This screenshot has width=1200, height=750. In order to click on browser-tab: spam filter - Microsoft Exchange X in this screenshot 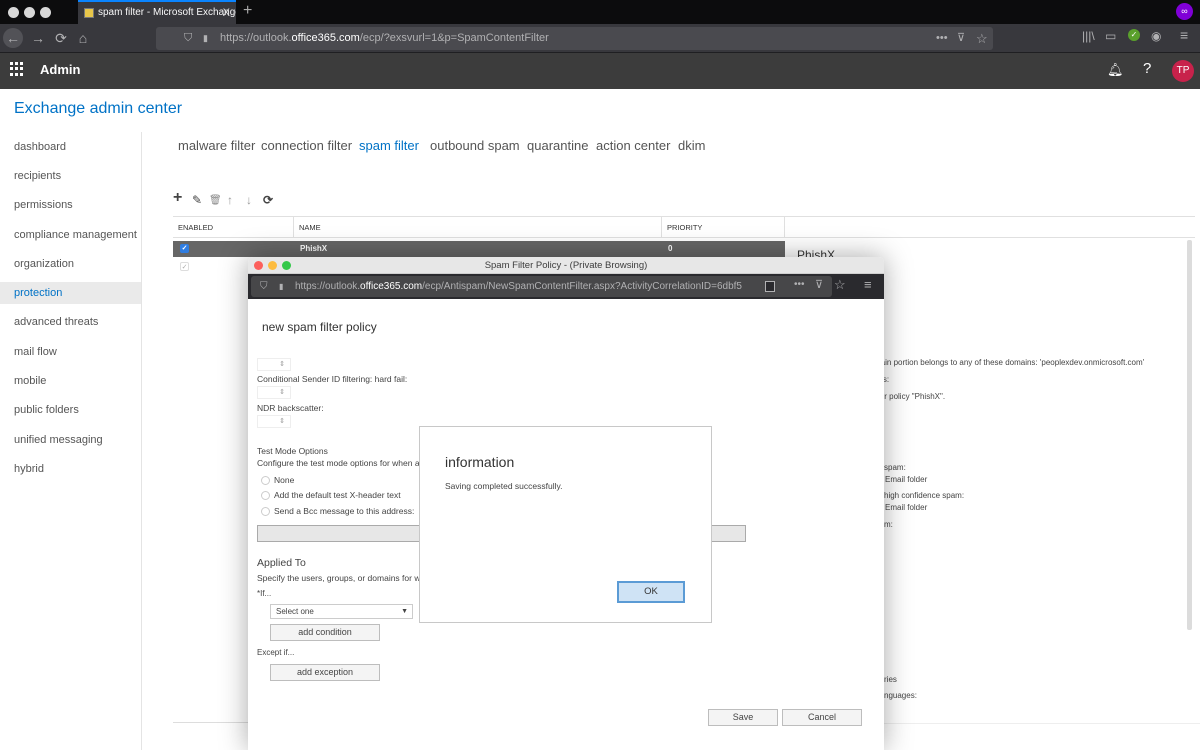, I will do `click(157, 12)`.